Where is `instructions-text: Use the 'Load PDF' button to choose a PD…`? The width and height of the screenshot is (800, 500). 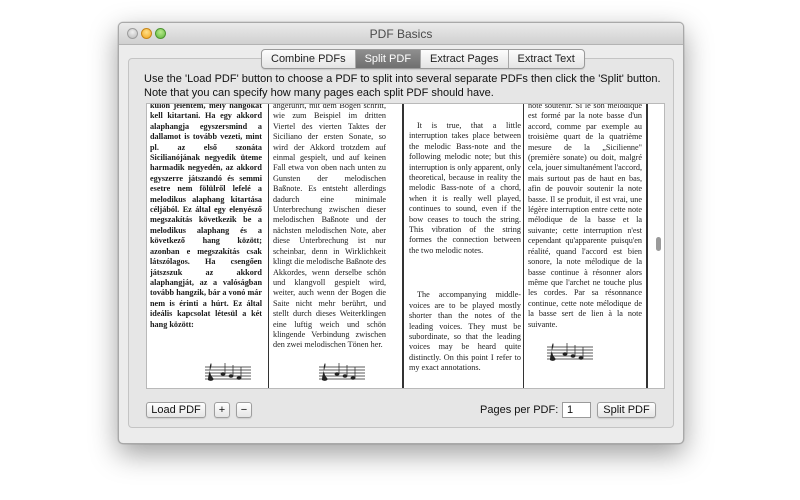 instructions-text: Use the 'Load PDF' button to choose a PD… is located at coordinates (402, 86).